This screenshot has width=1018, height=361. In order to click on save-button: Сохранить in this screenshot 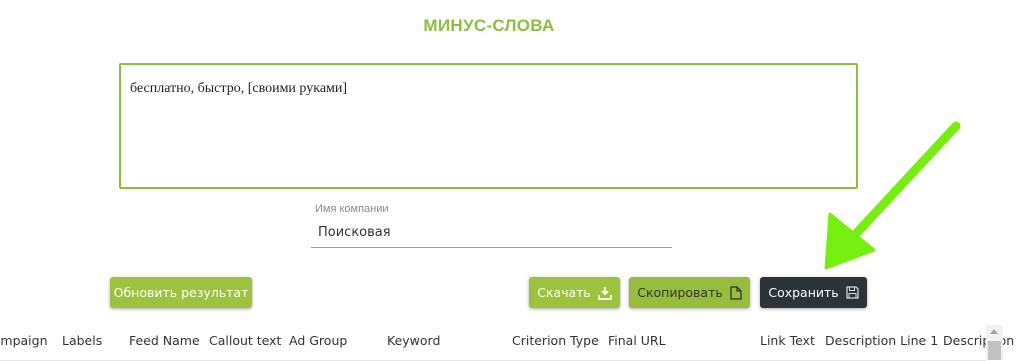, I will do `click(813, 292)`.